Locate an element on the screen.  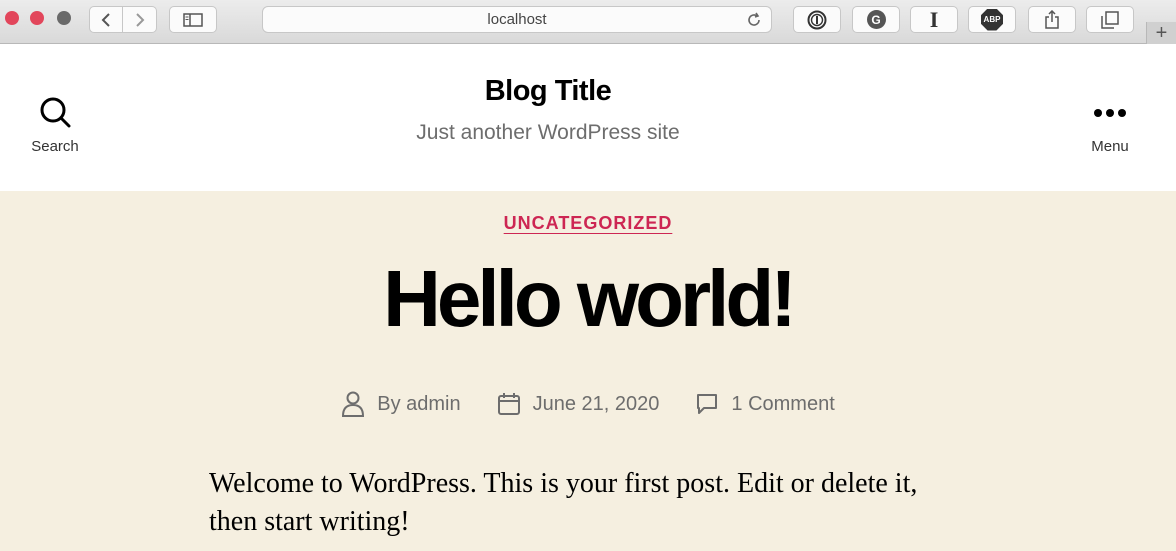
reload-icon is located at coordinates (754, 22).